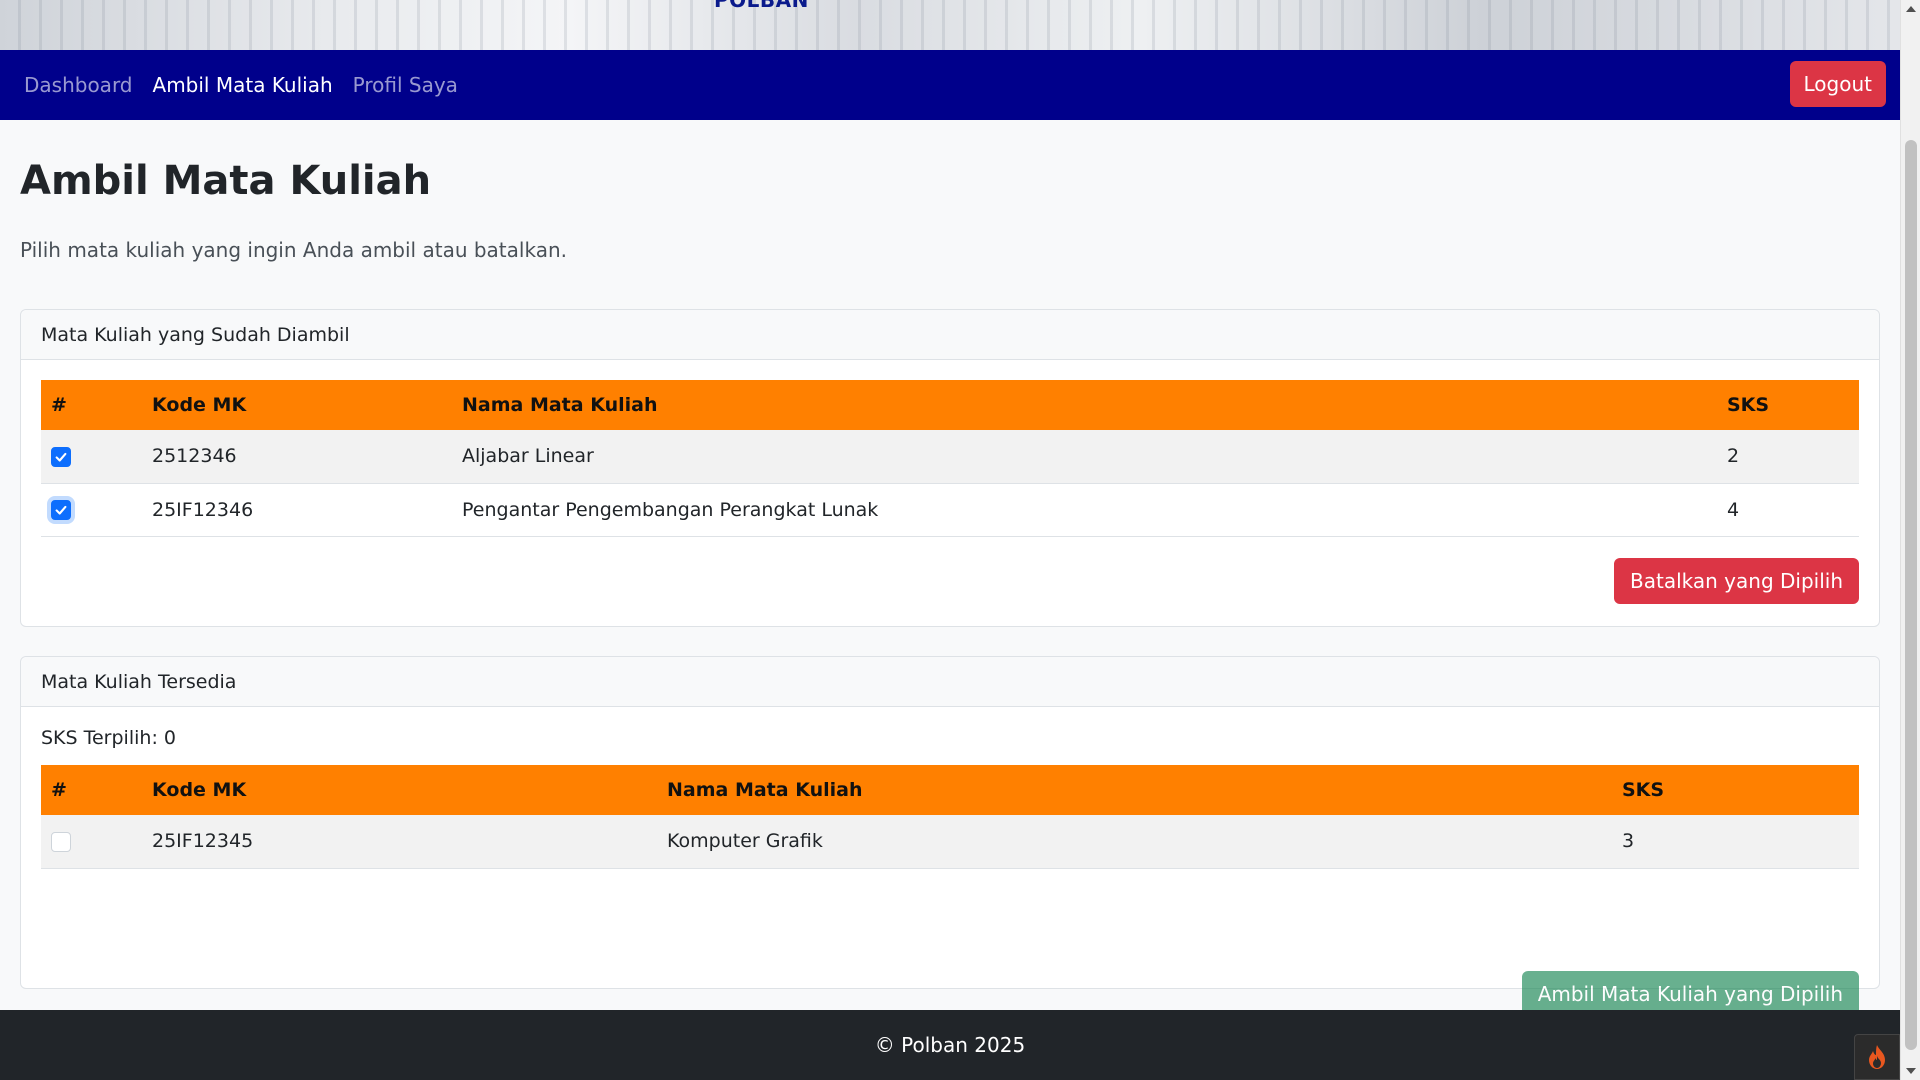 The height and width of the screenshot is (1080, 1920). I want to click on nav-link-ambil-mata-kuliah: Ambil Mata Kuliah, so click(243, 85).